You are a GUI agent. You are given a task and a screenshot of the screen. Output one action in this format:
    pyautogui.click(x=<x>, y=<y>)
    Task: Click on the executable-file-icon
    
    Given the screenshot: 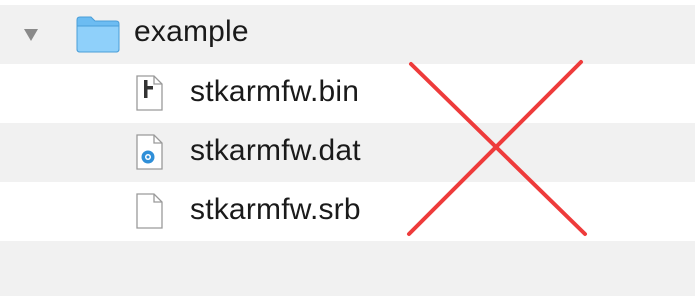 What is the action you would take?
    pyautogui.click(x=149, y=93)
    